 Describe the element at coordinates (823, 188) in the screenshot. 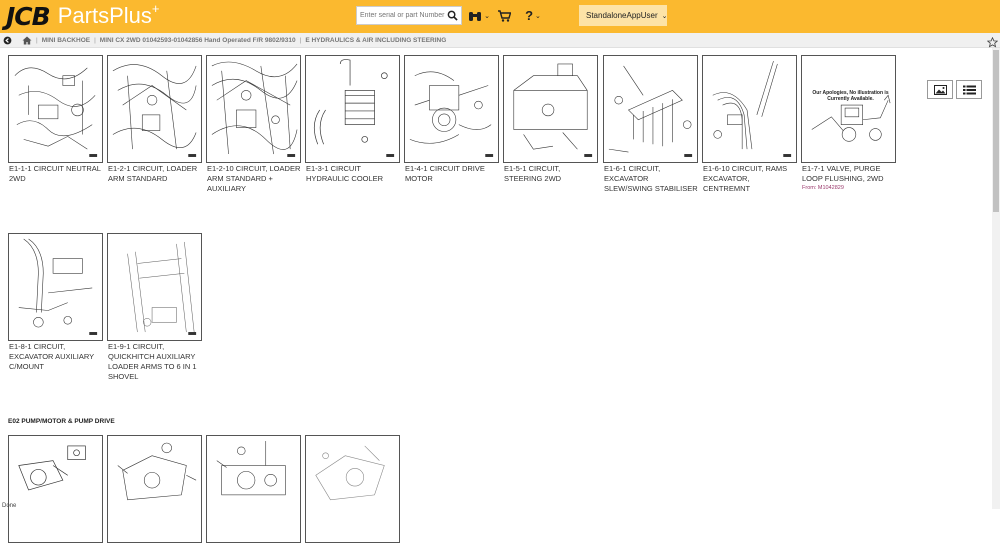

I see `serial-from-label: From: M1042829` at that location.